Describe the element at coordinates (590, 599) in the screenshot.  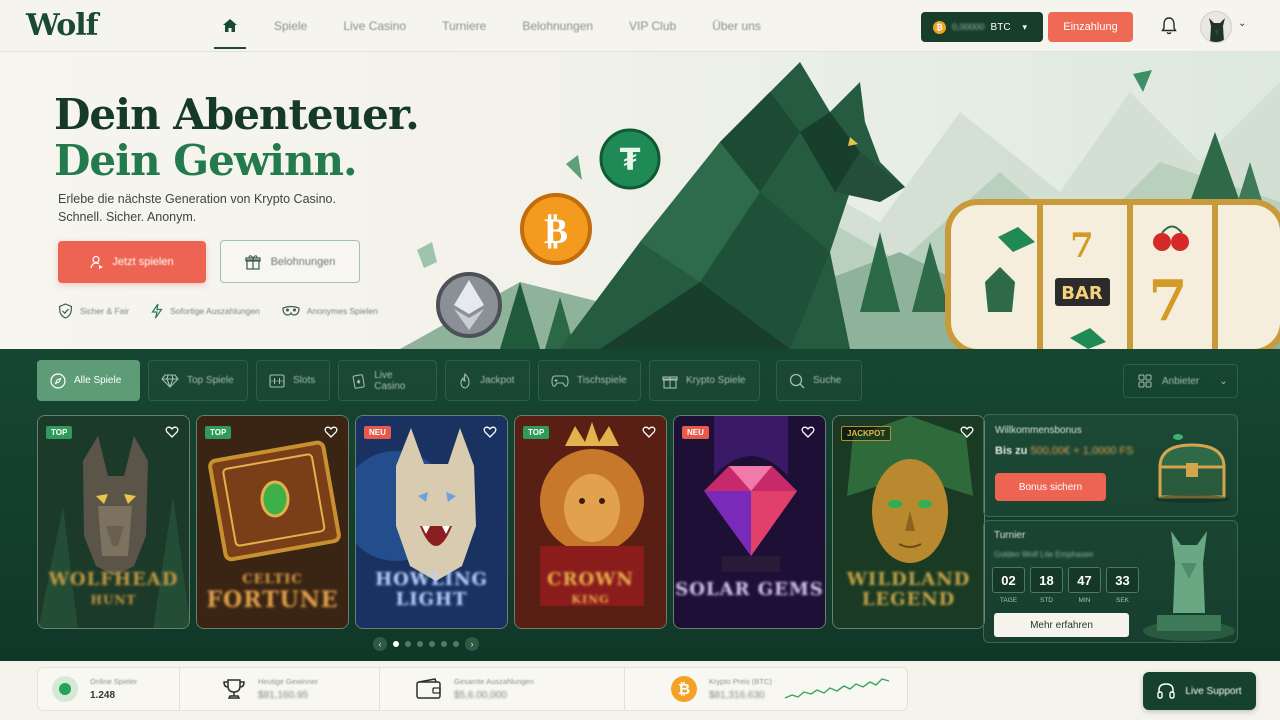
I see `game-title-line2: KING` at that location.